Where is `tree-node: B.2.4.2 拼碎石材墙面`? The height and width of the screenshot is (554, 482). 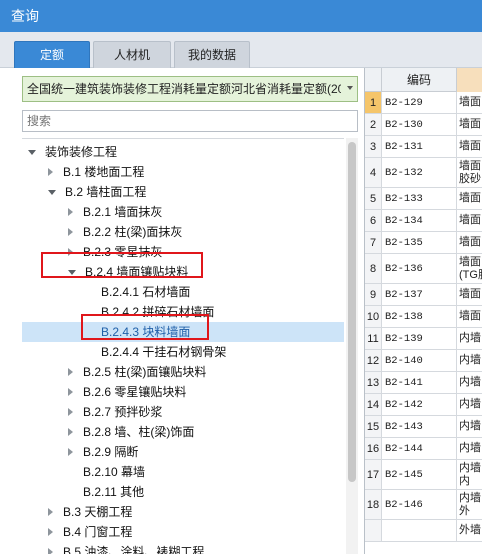
tree-node: B.2.4.2 拼碎石材墙面 is located at coordinates (150, 312).